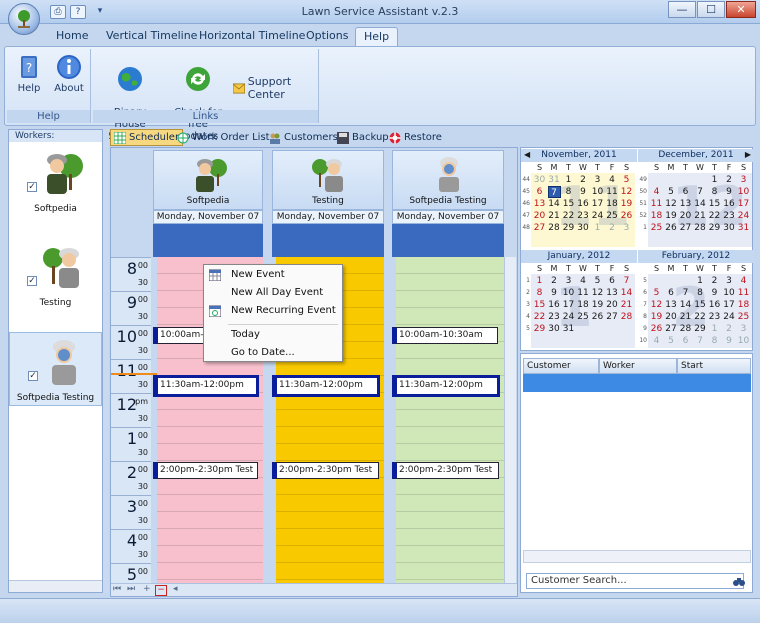 This screenshot has height=623, width=760. Describe the element at coordinates (273, 311) in the screenshot. I see `menu-item-new-recurring-event: New Recurring Event` at that location.